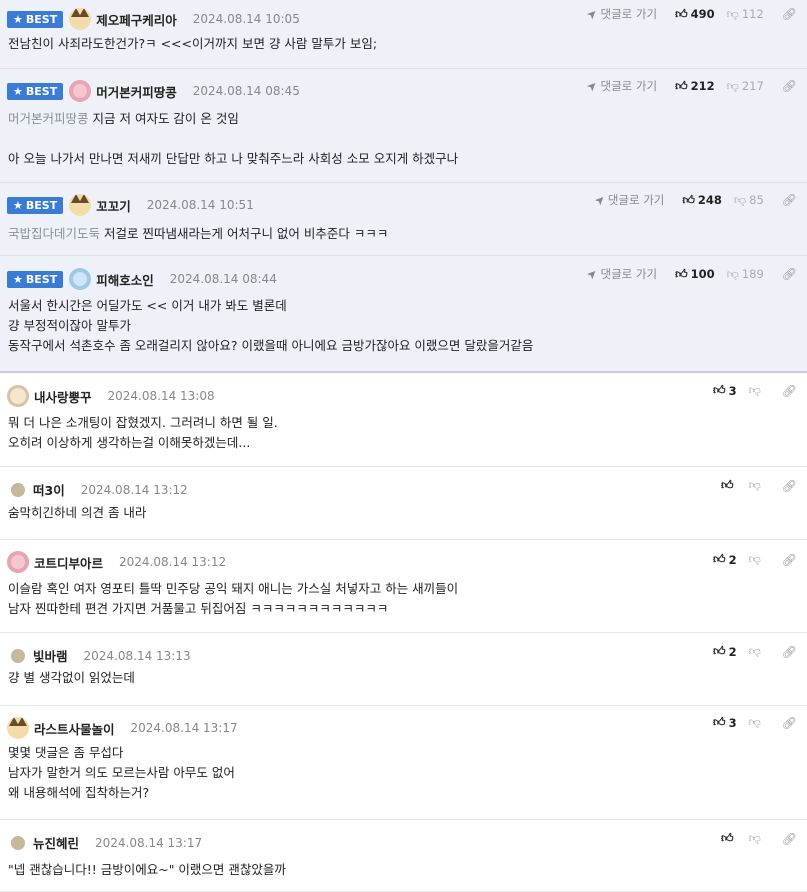  Describe the element at coordinates (702, 274) in the screenshot. I see `upvote-count: 100` at that location.